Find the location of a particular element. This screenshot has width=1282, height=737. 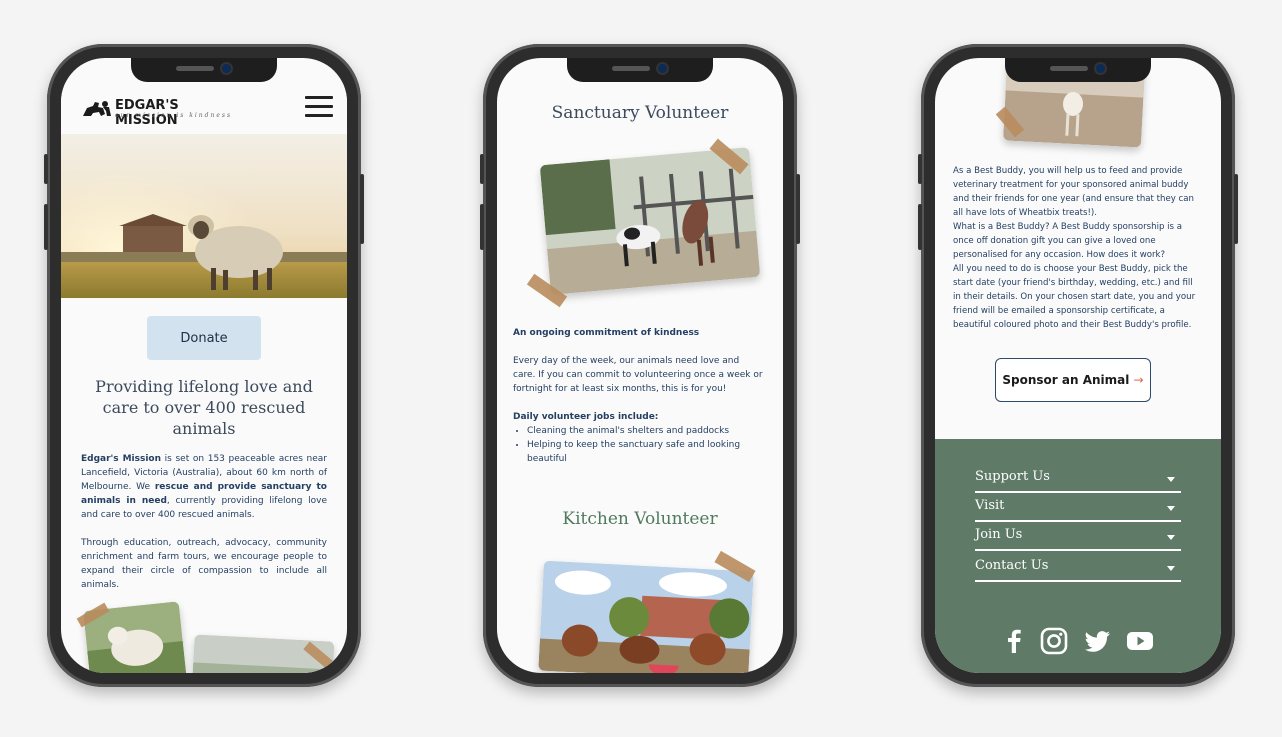

site-footer: Support Us Visit Join Us Contact Us is located at coordinates (1078, 556).